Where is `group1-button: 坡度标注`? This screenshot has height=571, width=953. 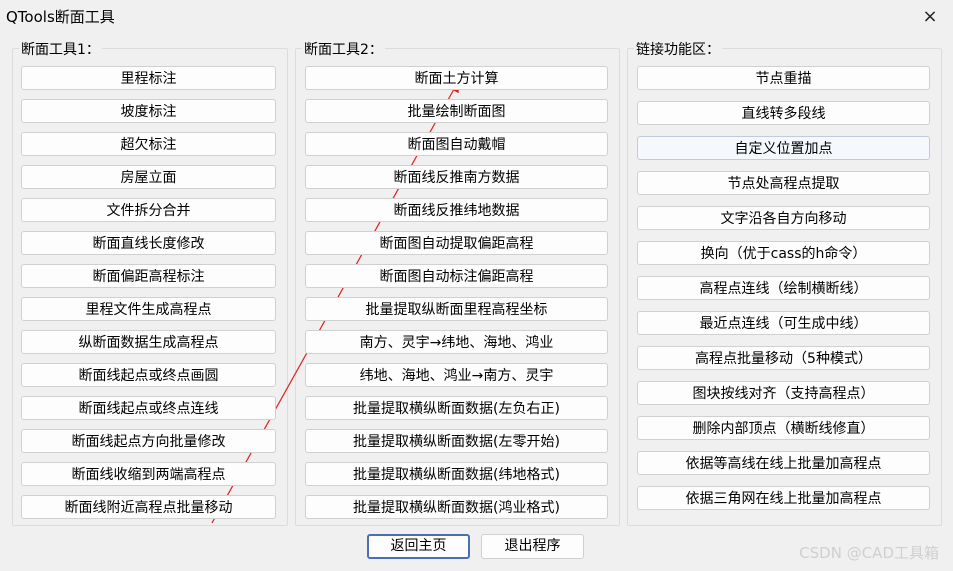
group1-button: 坡度标注 is located at coordinates (148, 111).